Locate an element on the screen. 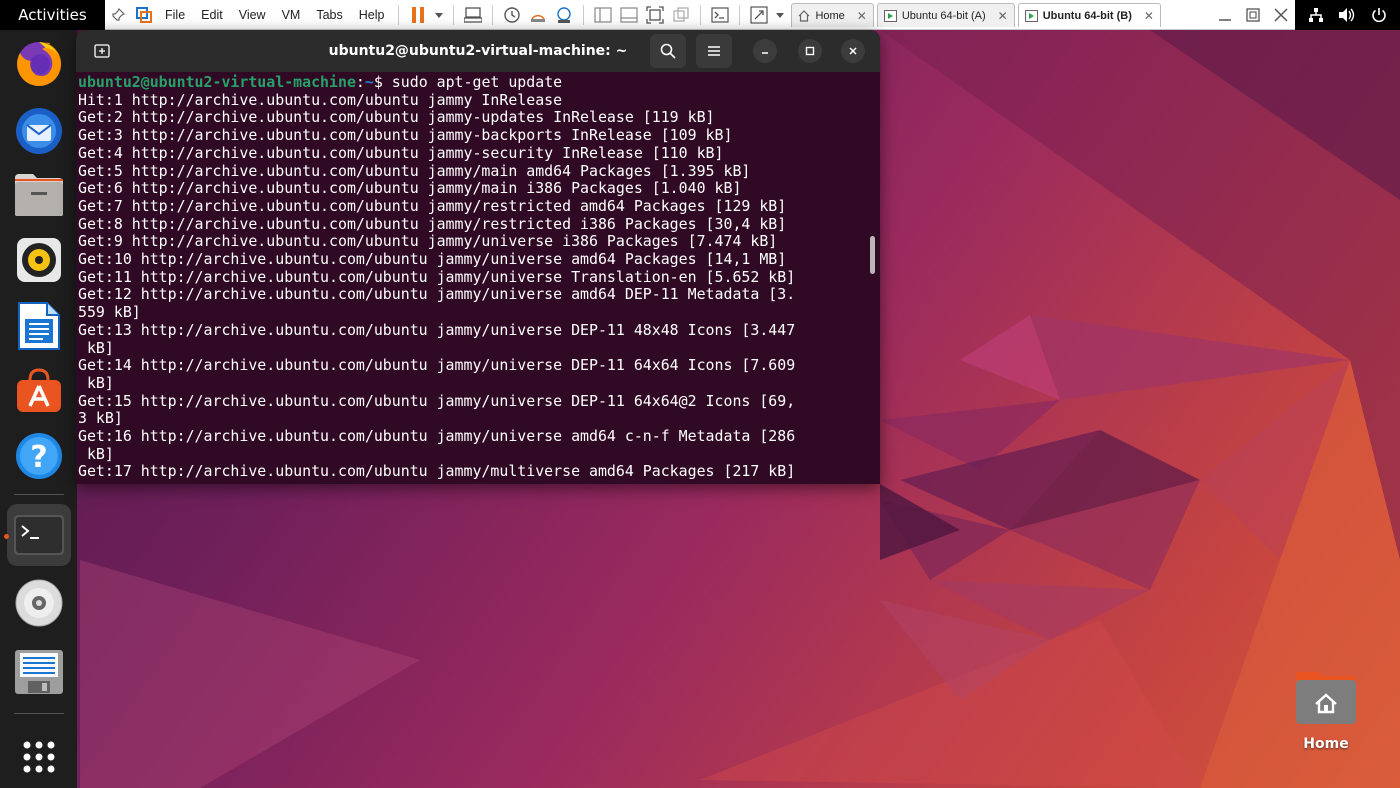 The height and width of the screenshot is (788, 1400). stretch-guest-icon is located at coordinates (759, 15).